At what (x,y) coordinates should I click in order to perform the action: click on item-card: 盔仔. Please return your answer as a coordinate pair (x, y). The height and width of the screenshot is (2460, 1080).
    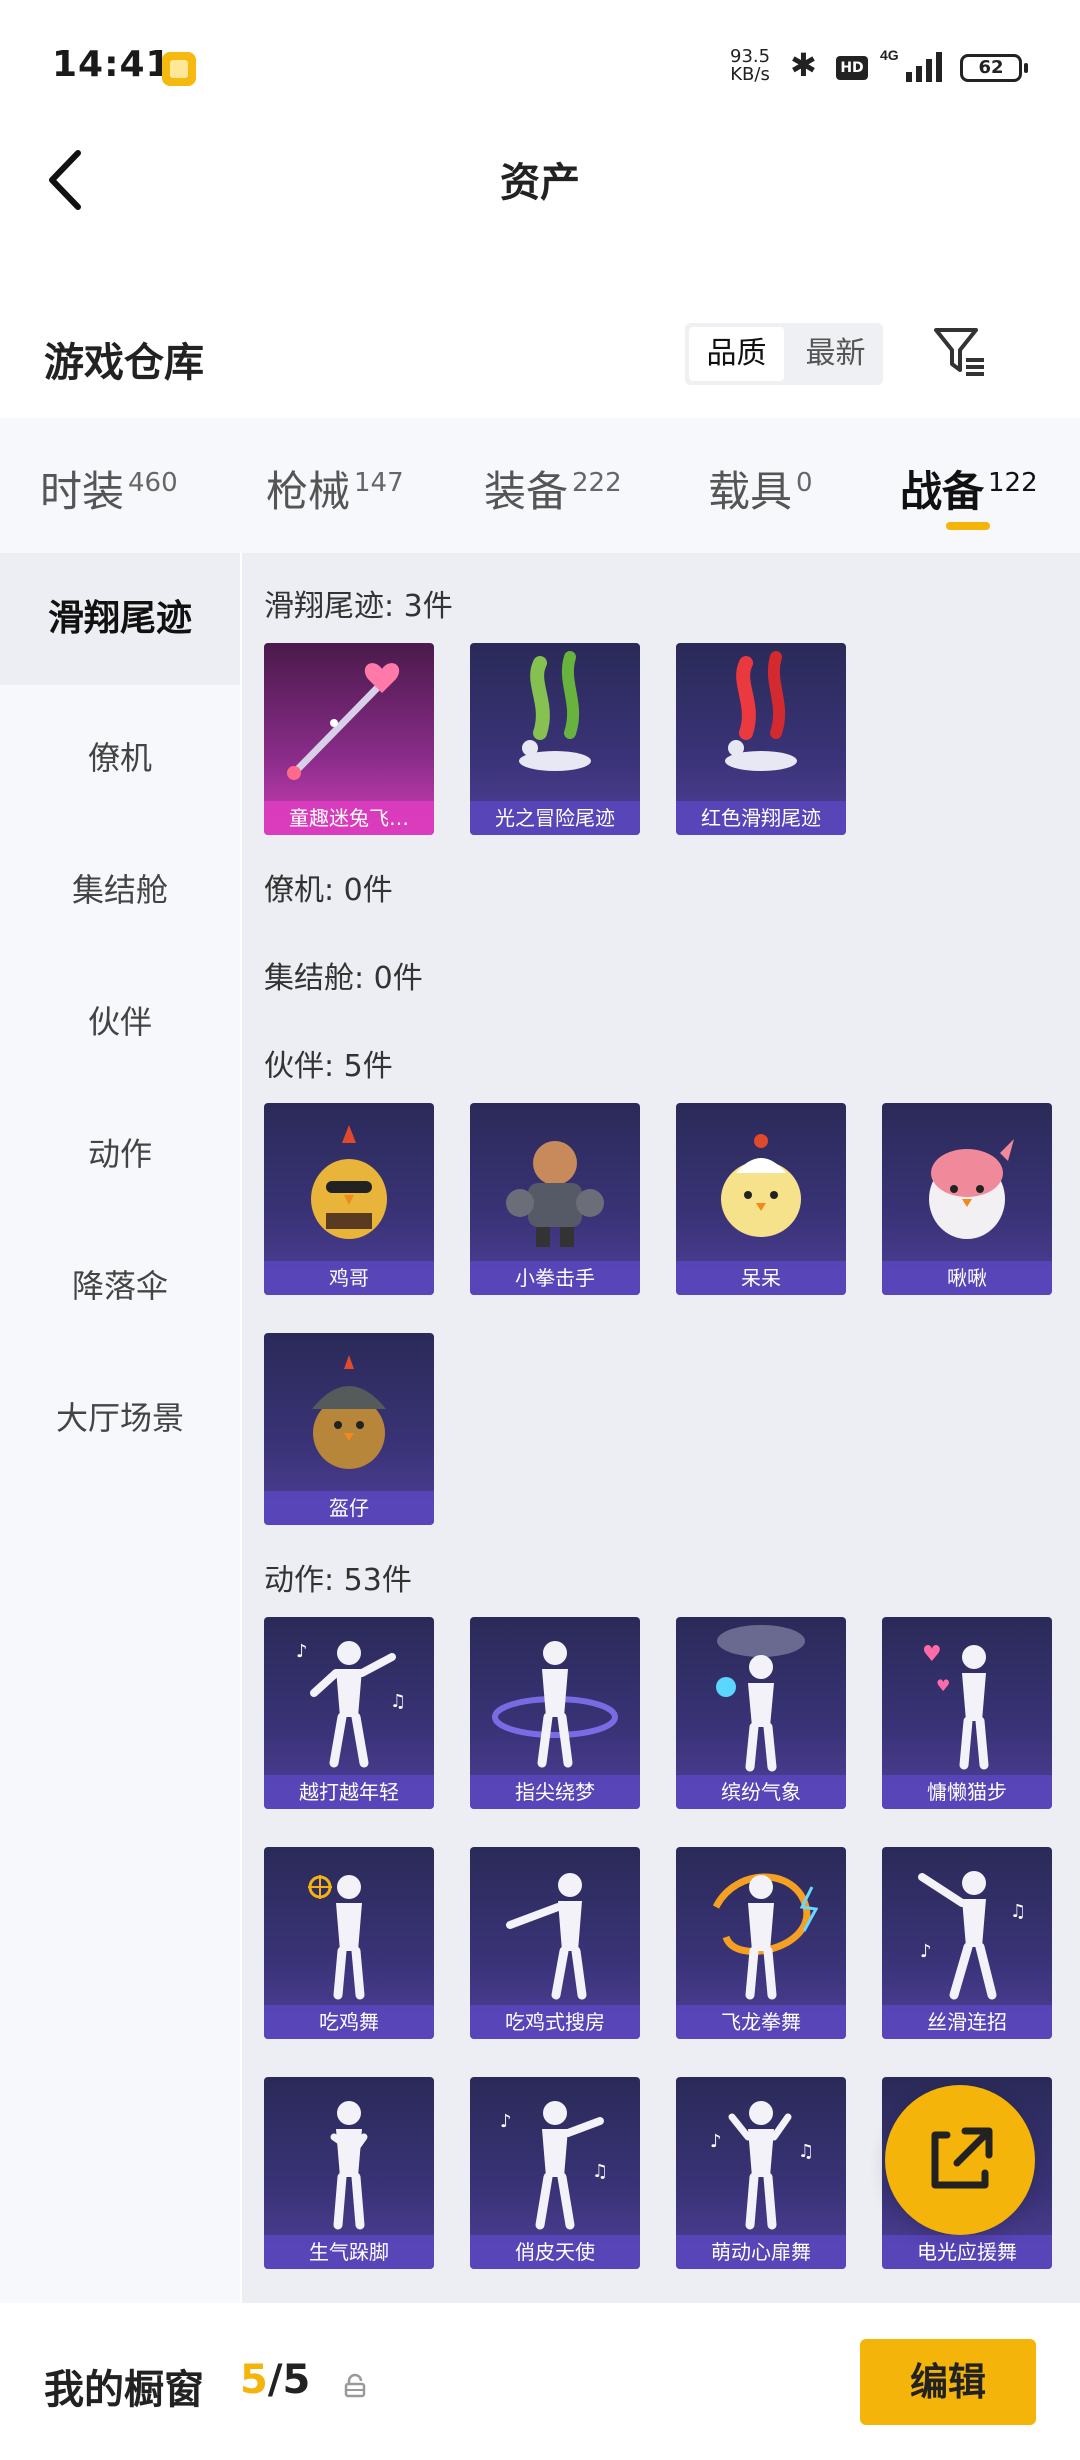
    Looking at the image, I should click on (349, 1429).